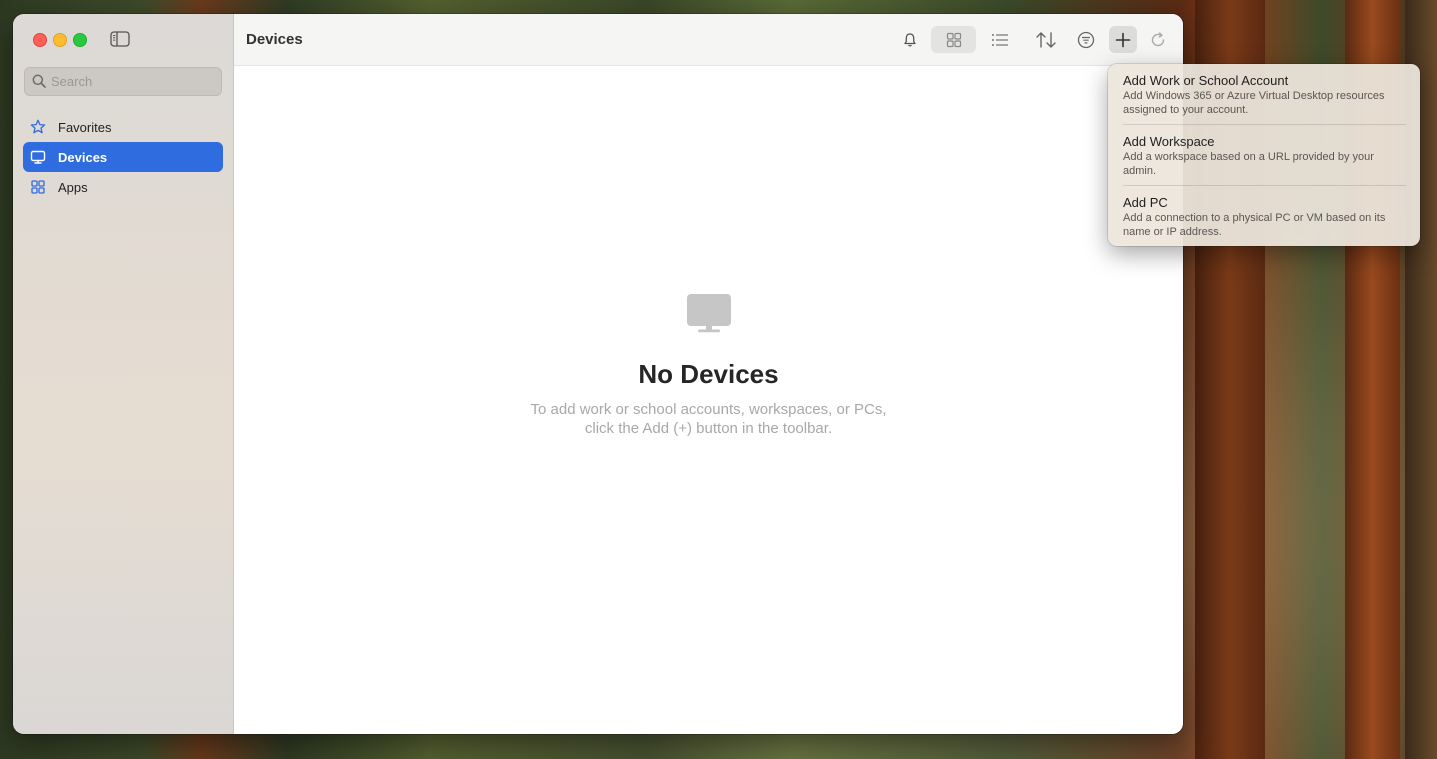  I want to click on search-icon, so click(39, 81).